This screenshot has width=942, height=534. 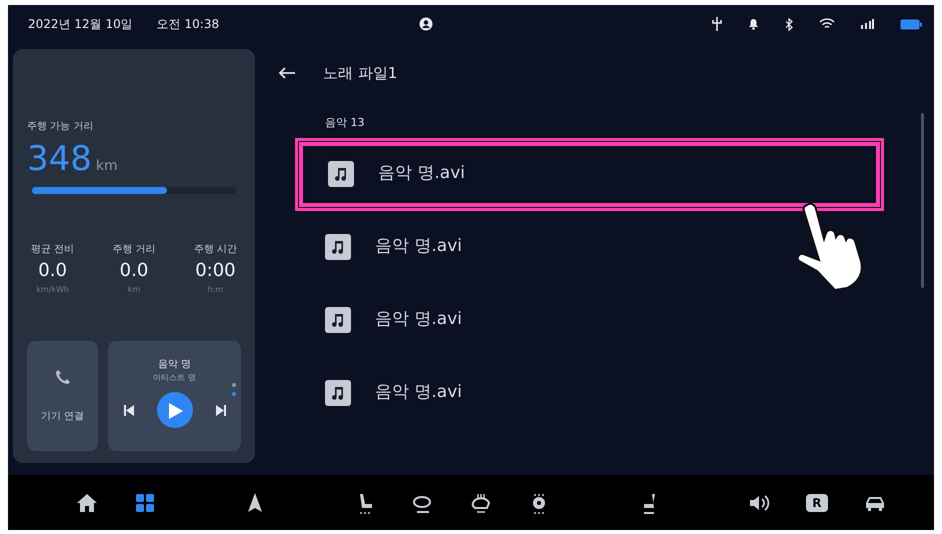 I want to click on music-tile: 음악 명 아티스트 명, so click(x=174, y=396).